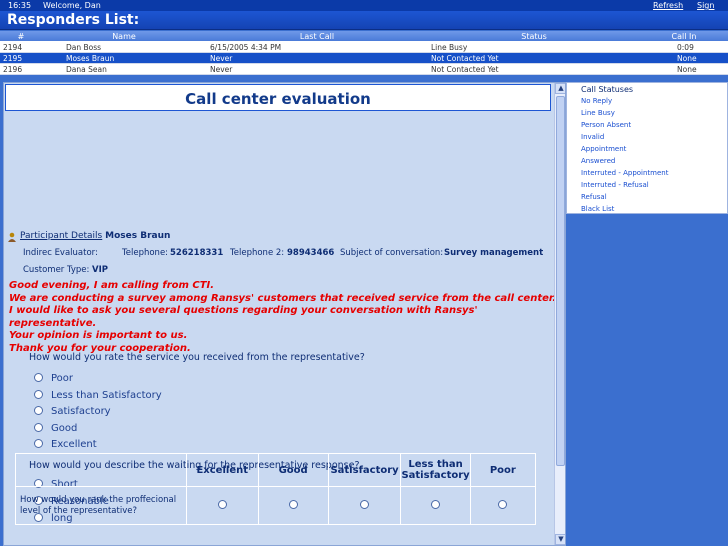  Describe the element at coordinates (21, 36) in the screenshot. I see `column-header-id: #` at that location.